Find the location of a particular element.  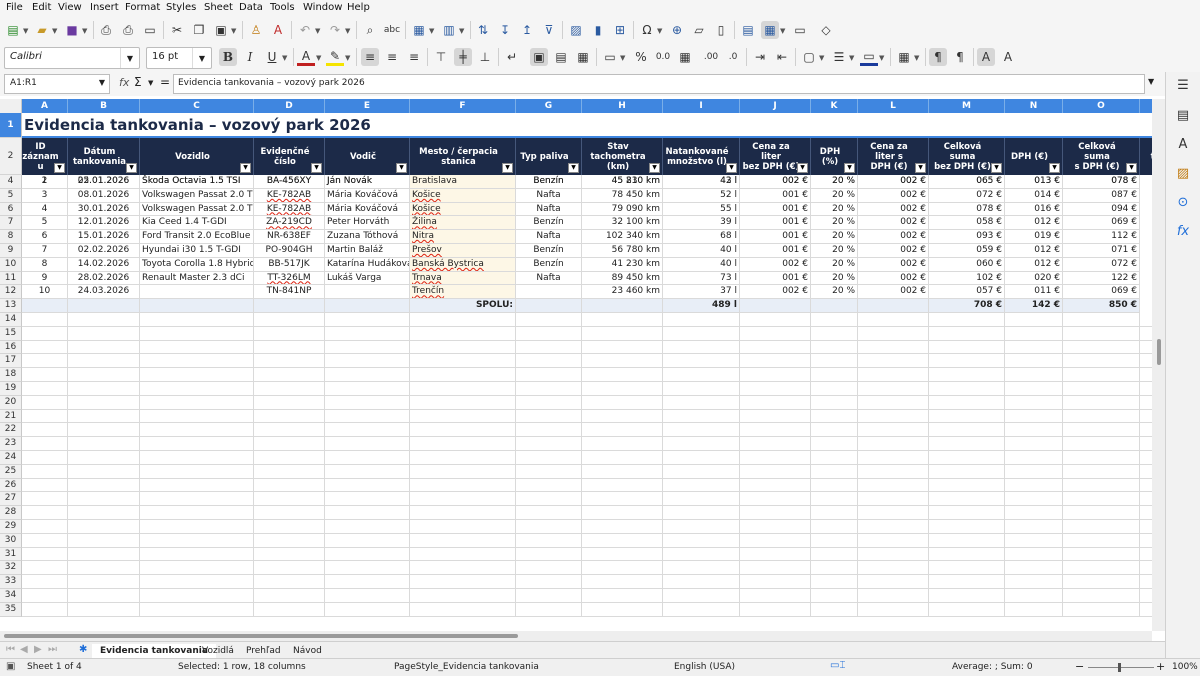

data-cell: 094 € is located at coordinates (1101, 209).